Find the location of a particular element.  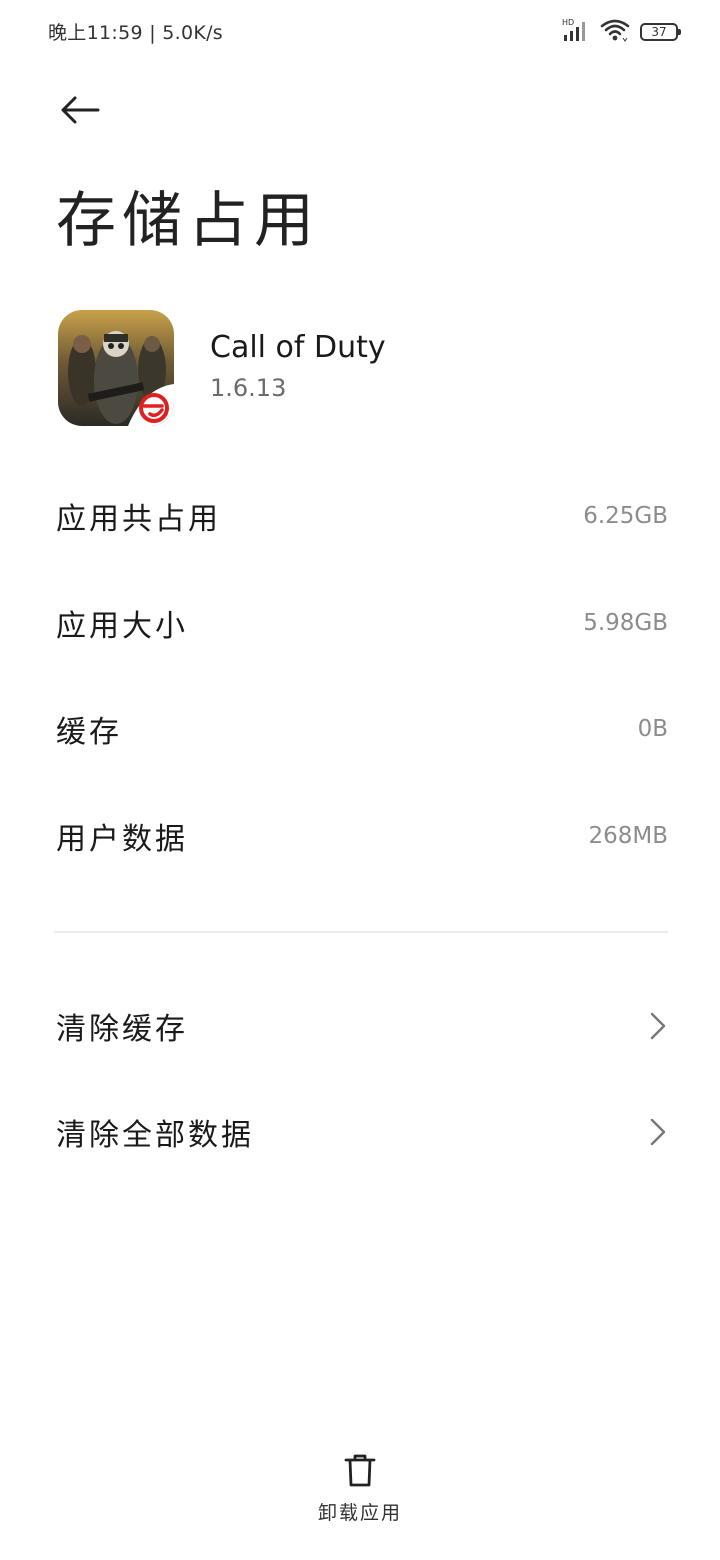

back-button is located at coordinates (80, 112).